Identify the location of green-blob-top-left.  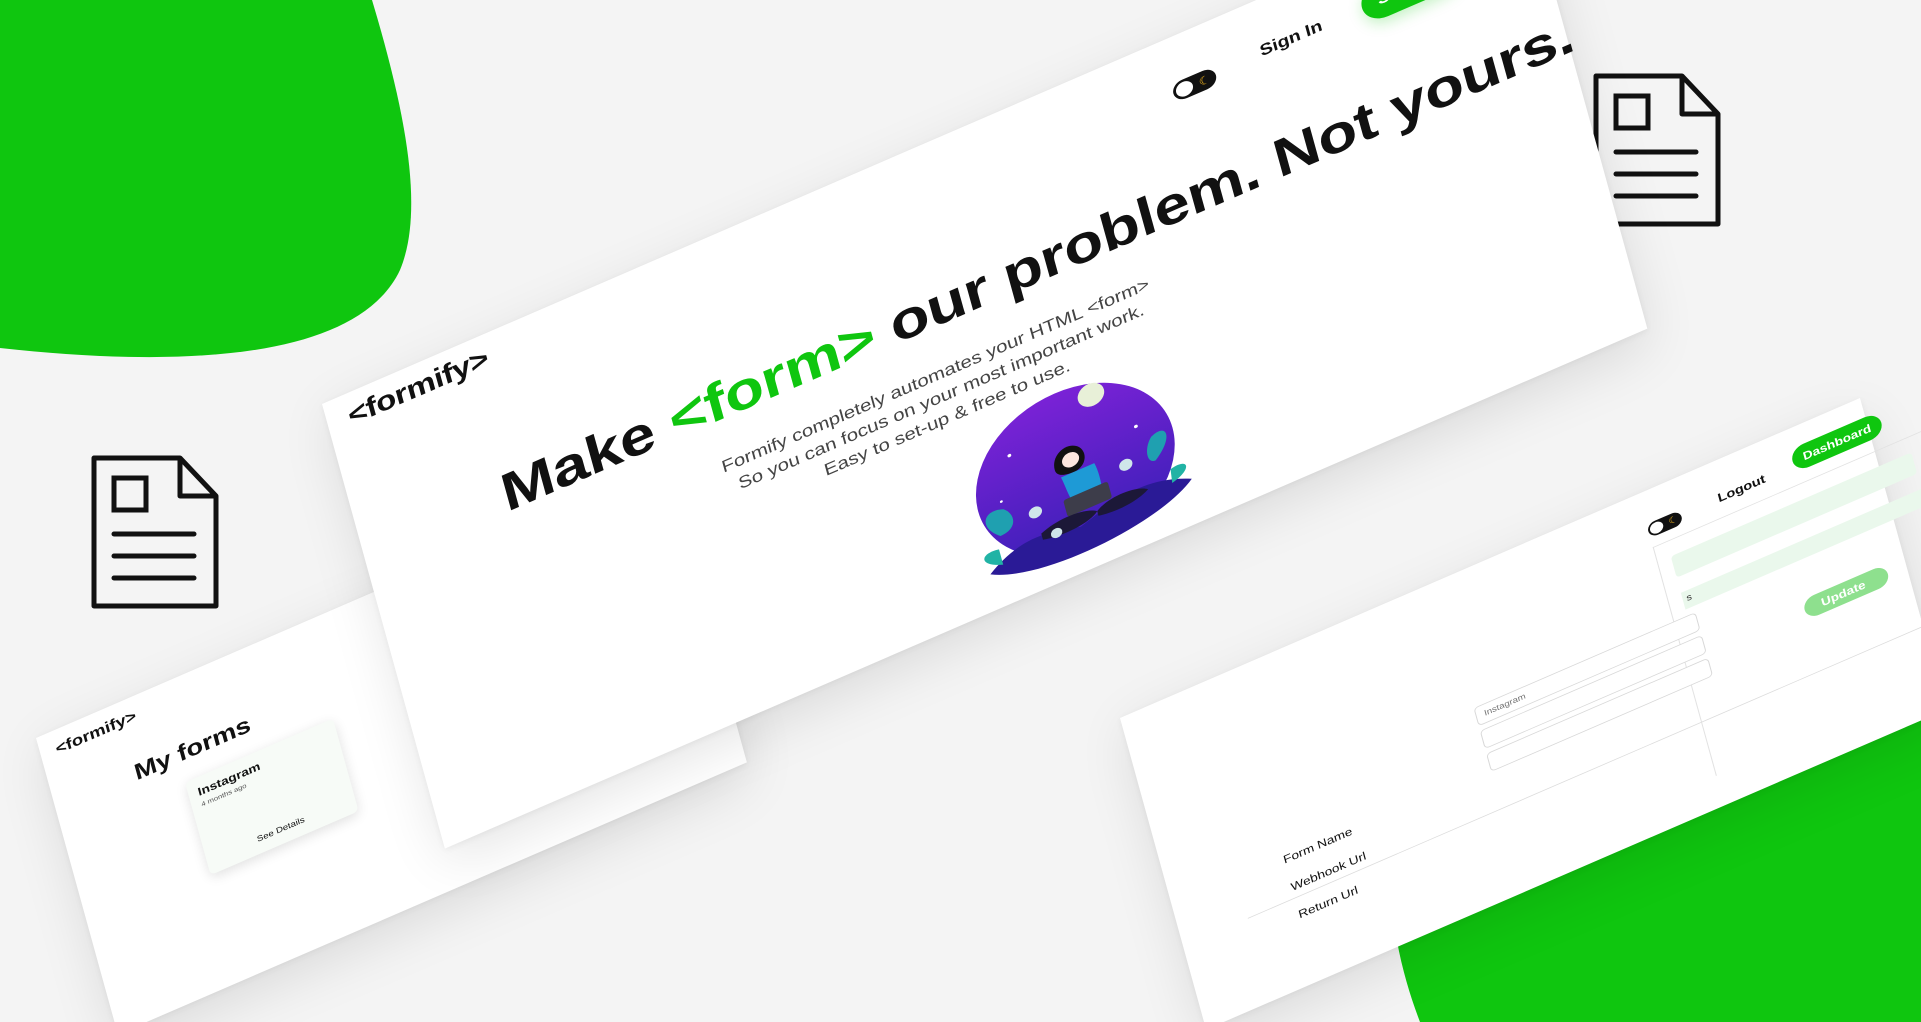
(206, 179).